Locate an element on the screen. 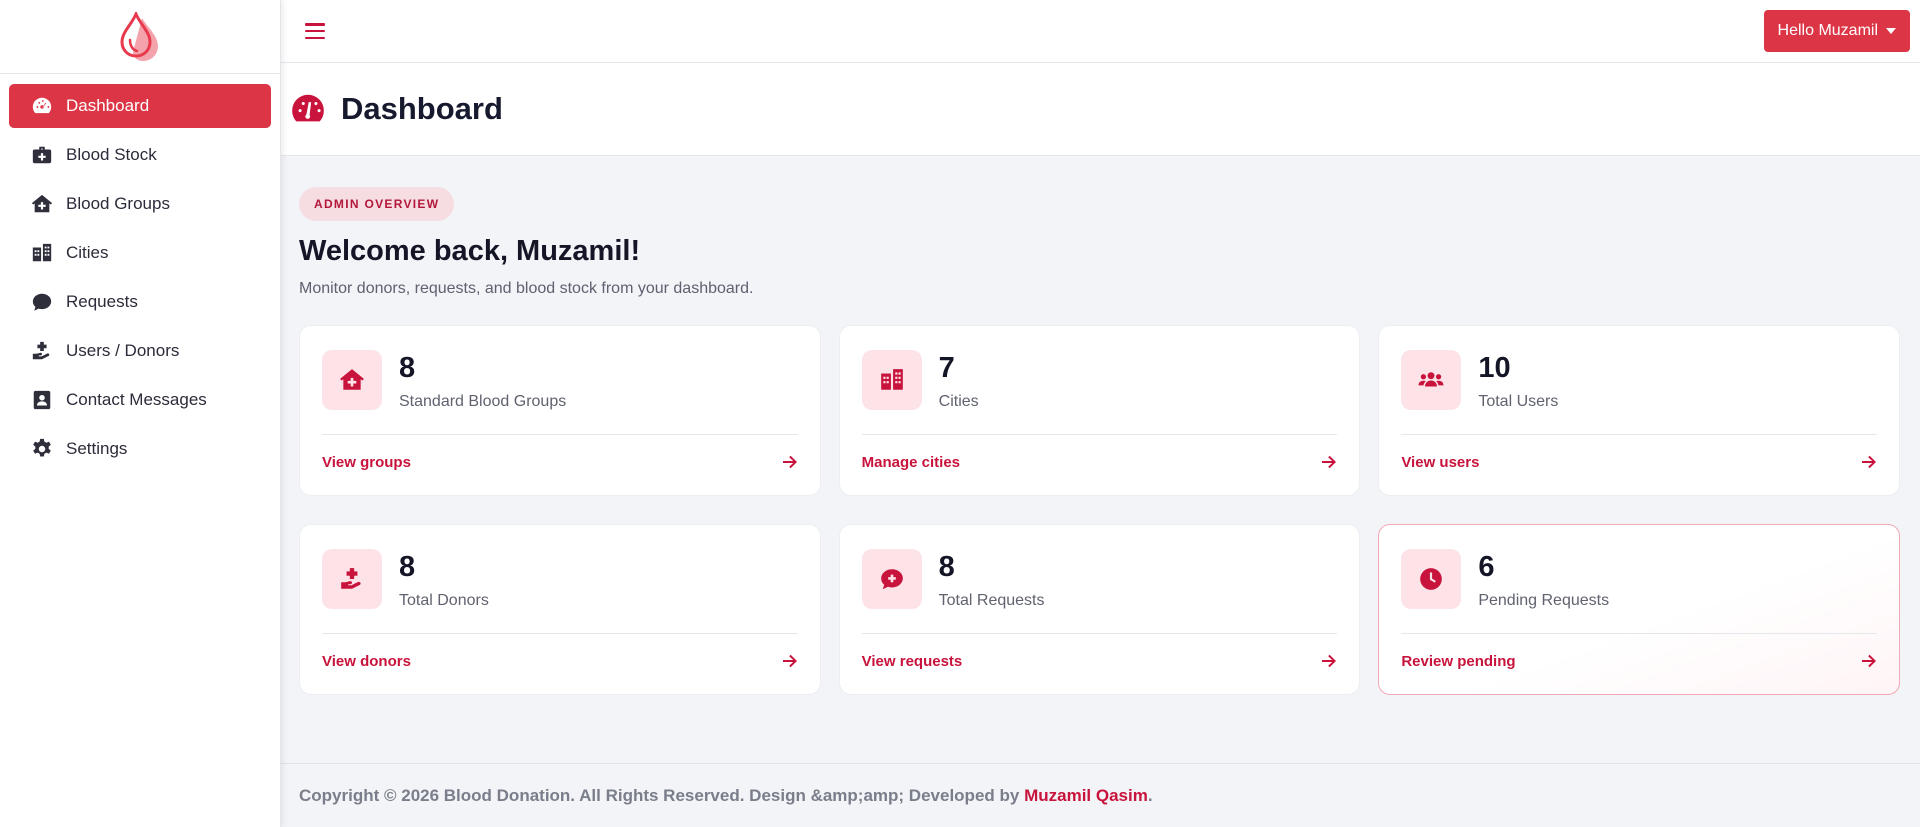 Image resolution: width=1920 pixels, height=827 pixels. user-menu-button: Hello Muzamil is located at coordinates (1836, 31).